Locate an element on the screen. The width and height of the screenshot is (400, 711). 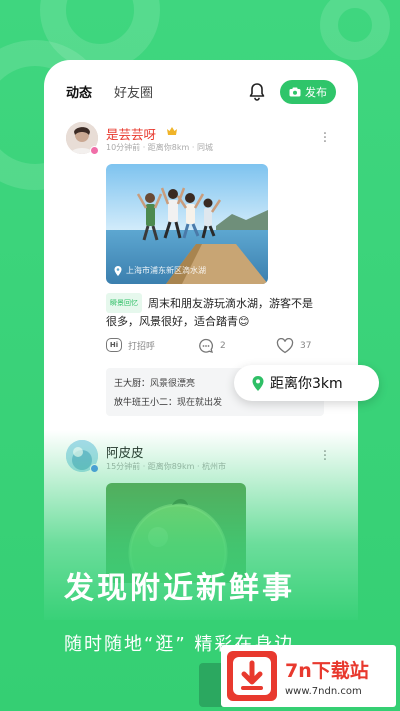
gender-male-icon is located at coordinates (94, 468).